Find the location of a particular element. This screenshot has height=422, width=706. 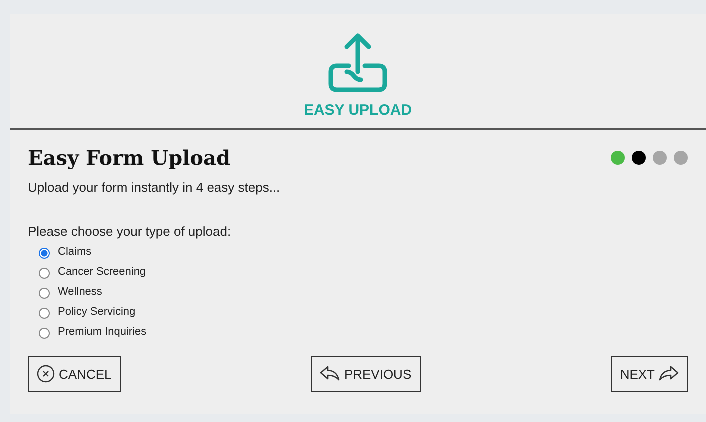

option-label: Claims is located at coordinates (75, 252).